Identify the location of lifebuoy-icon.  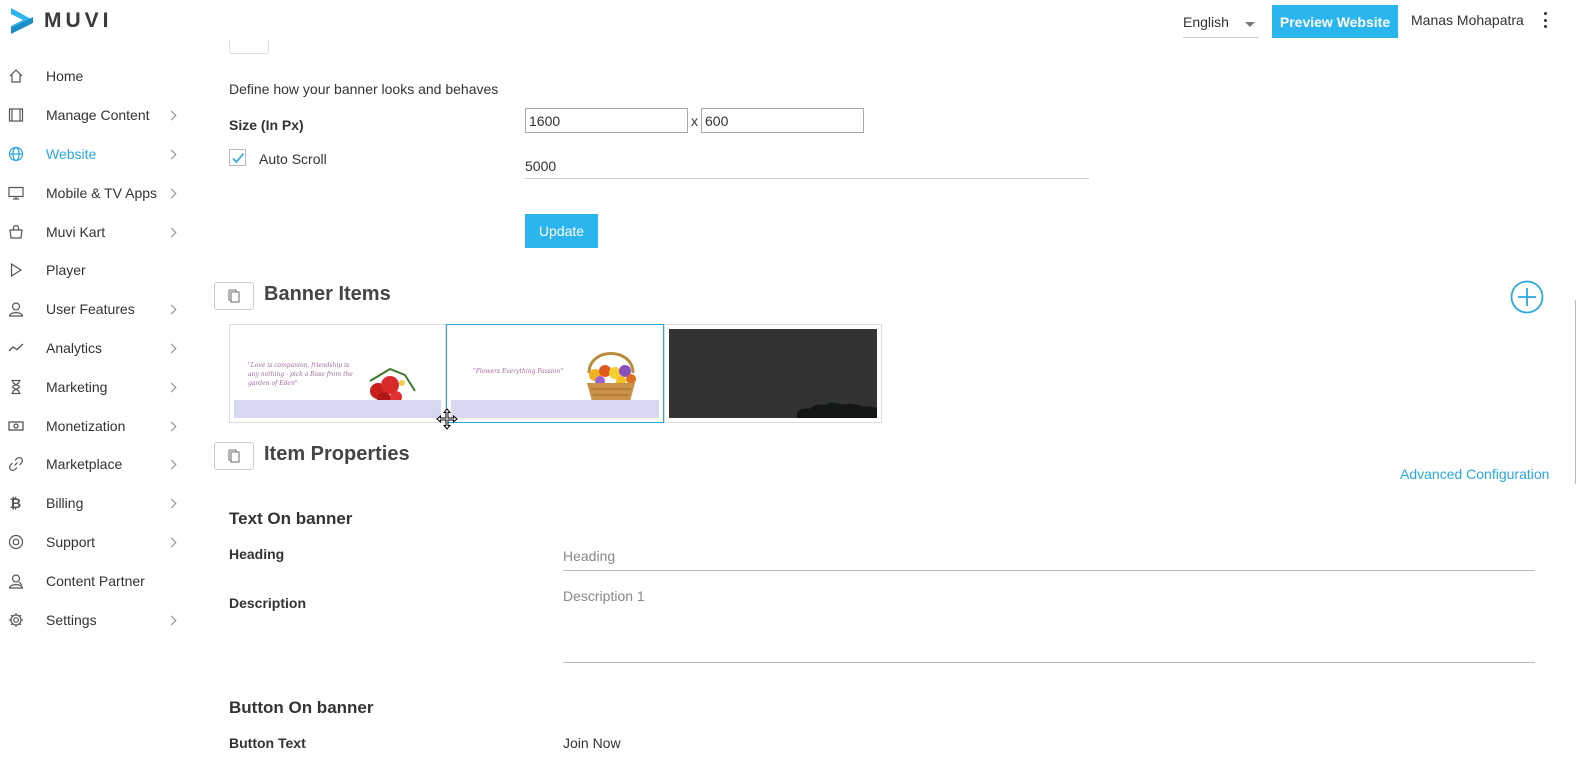
(15, 541).